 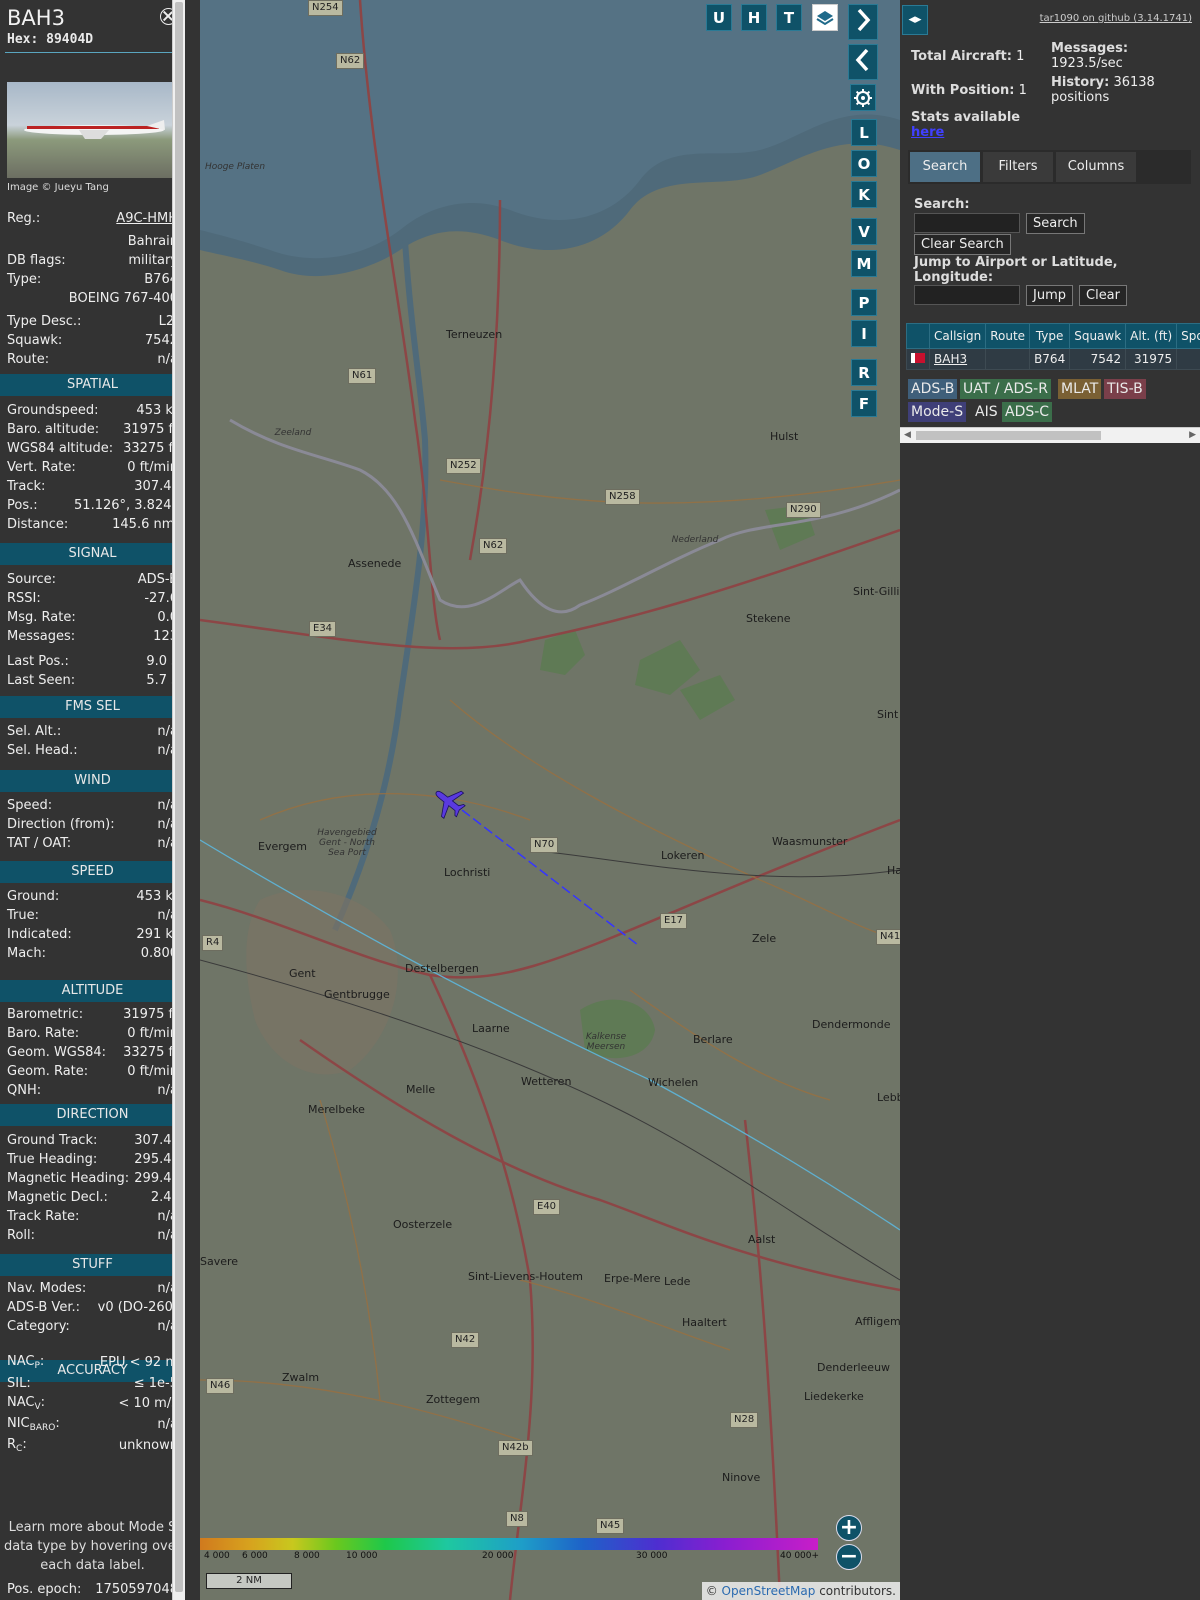 I want to click on map-button-l: L, so click(x=864, y=132).